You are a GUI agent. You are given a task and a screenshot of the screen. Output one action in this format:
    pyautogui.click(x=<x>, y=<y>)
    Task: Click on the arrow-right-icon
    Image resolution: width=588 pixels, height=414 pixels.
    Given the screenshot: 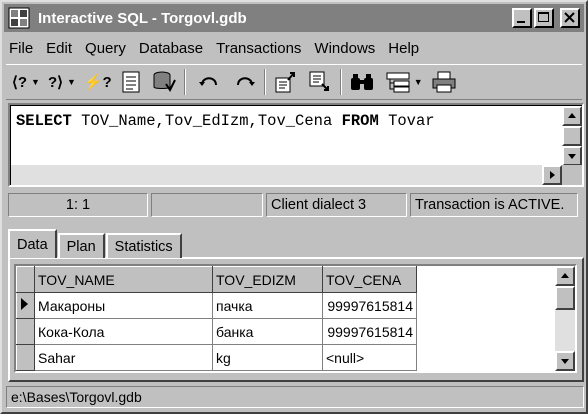 What is the action you would take?
    pyautogui.click(x=552, y=175)
    